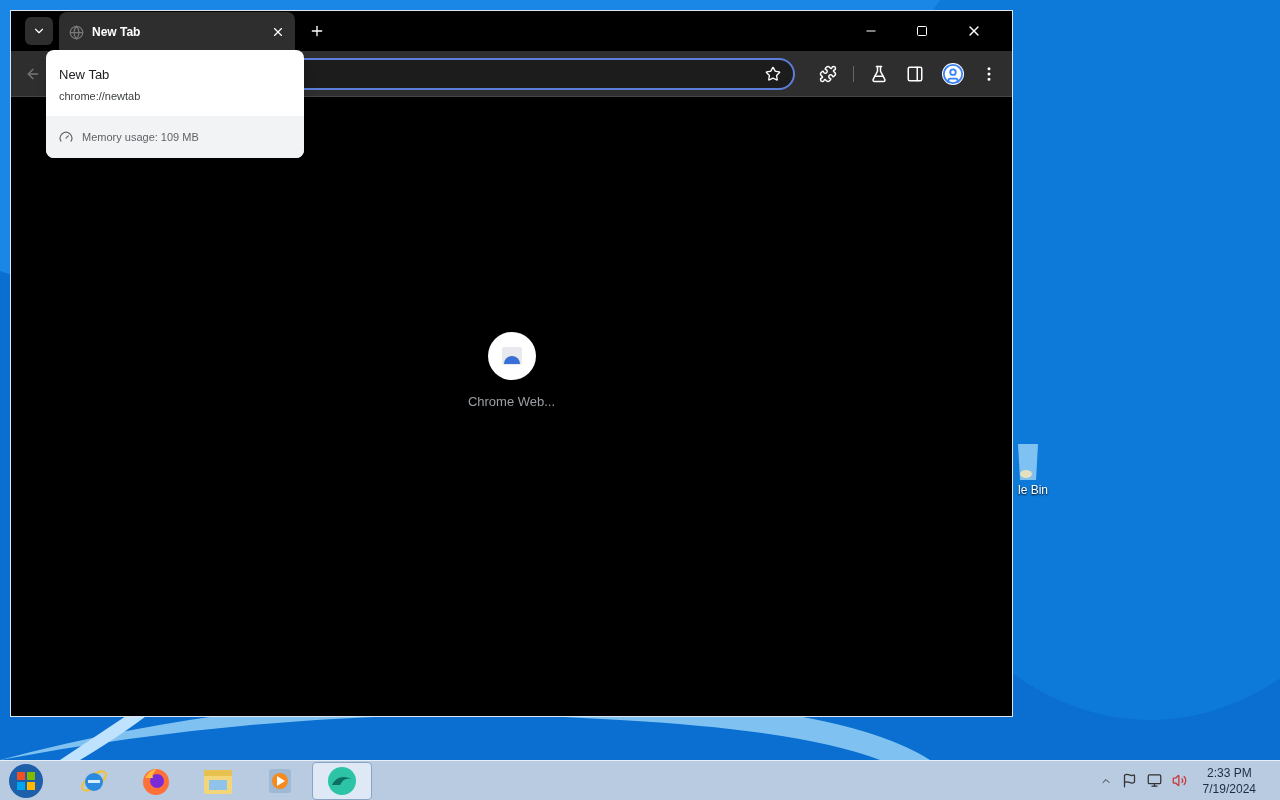 The width and height of the screenshot is (1280, 800). I want to click on clock: 2:33 PM 7/19/2024, so click(1229, 780).